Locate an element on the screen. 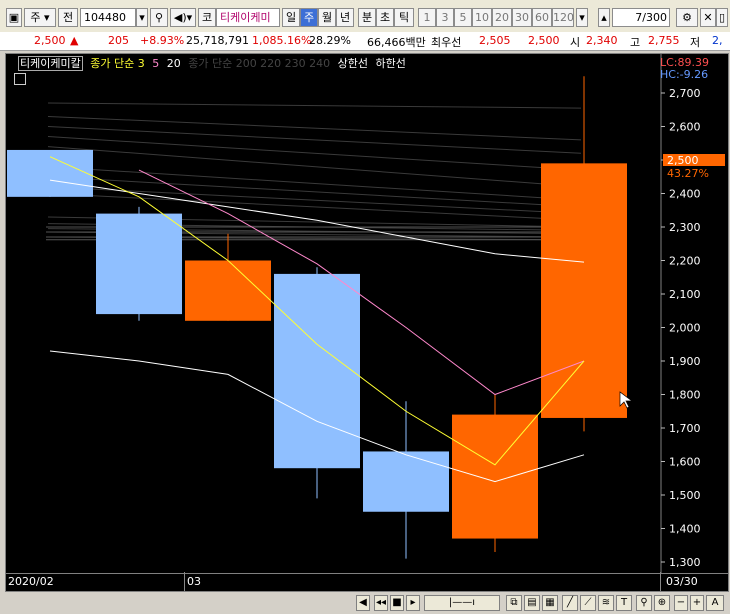  grid-icon: ▦ is located at coordinates (550, 603).